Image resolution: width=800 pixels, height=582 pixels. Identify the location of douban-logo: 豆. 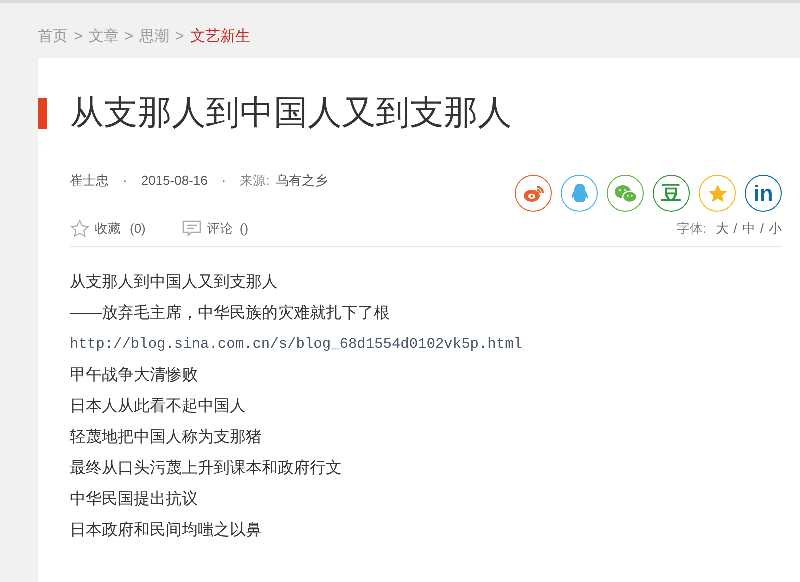
(672, 194).